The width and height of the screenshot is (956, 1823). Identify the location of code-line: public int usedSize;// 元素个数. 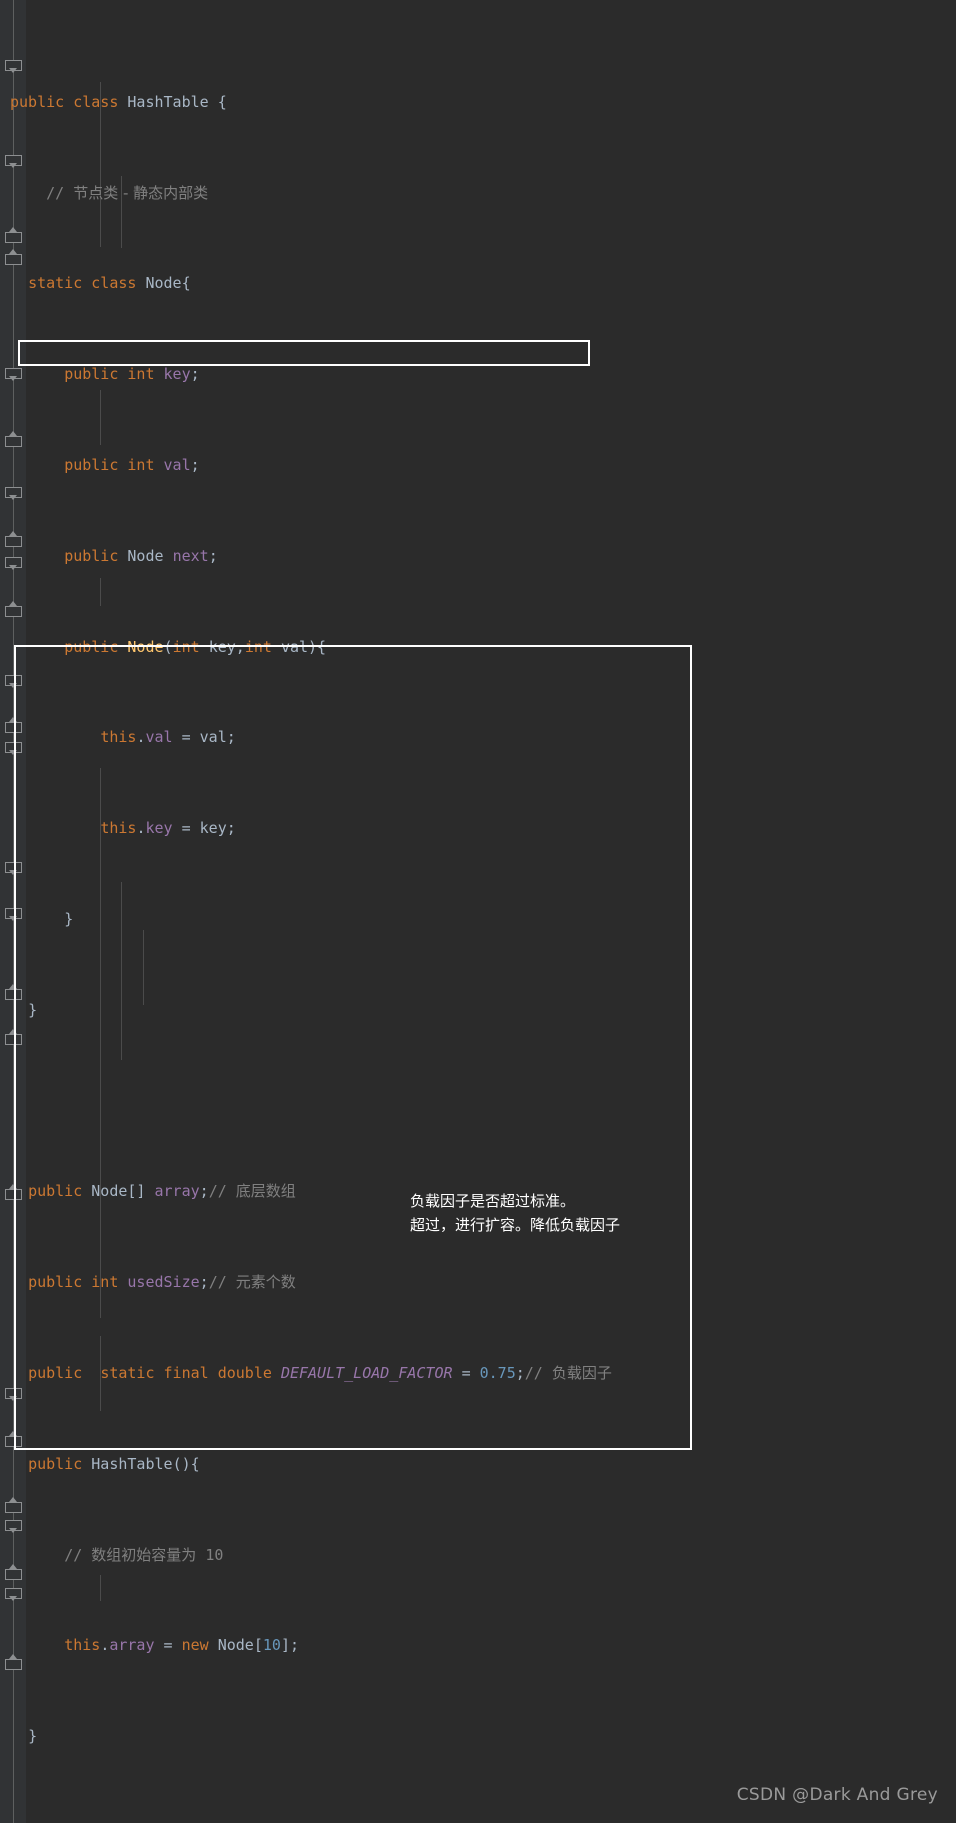
(478, 1282).